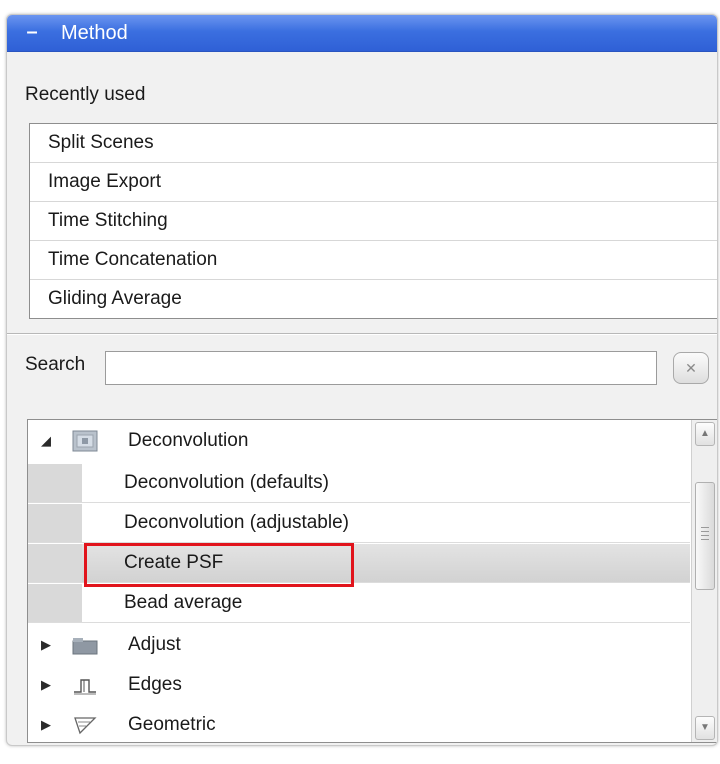 The image size is (720, 764). I want to click on geometric-icon, so click(85, 726).